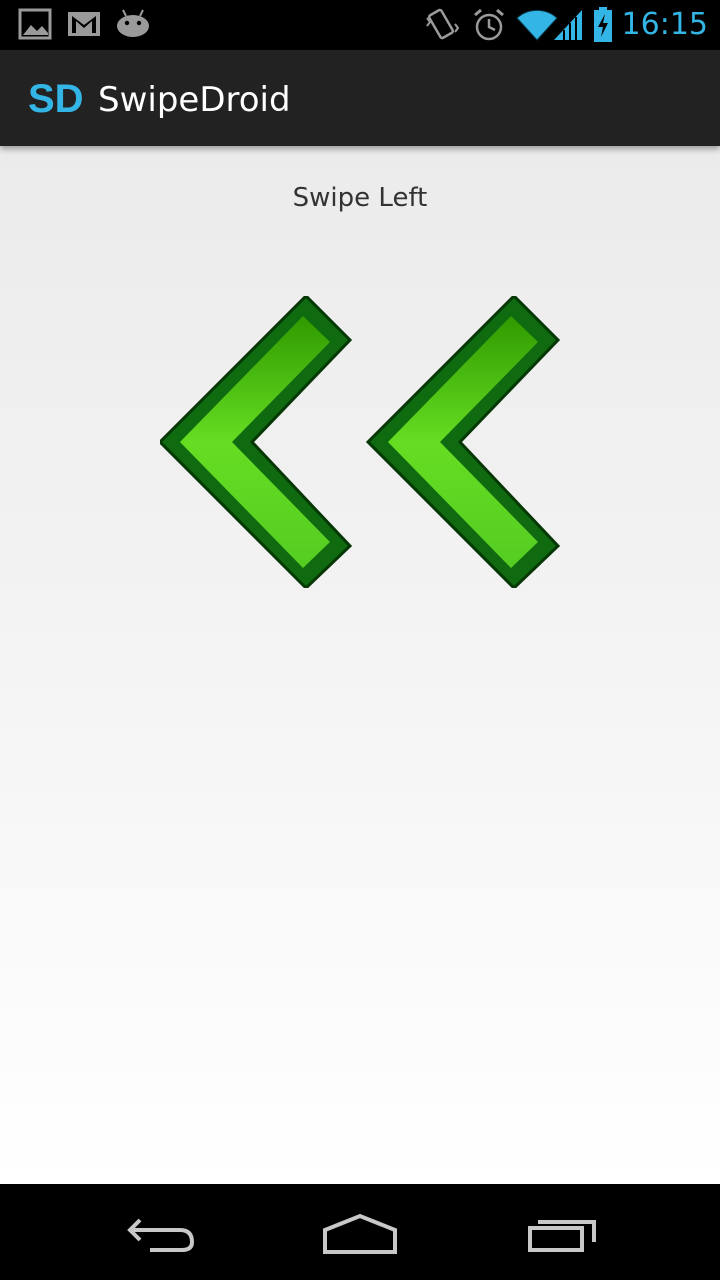 This screenshot has height=1280, width=720. I want to click on recent-apps-icon, so click(562, 1236).